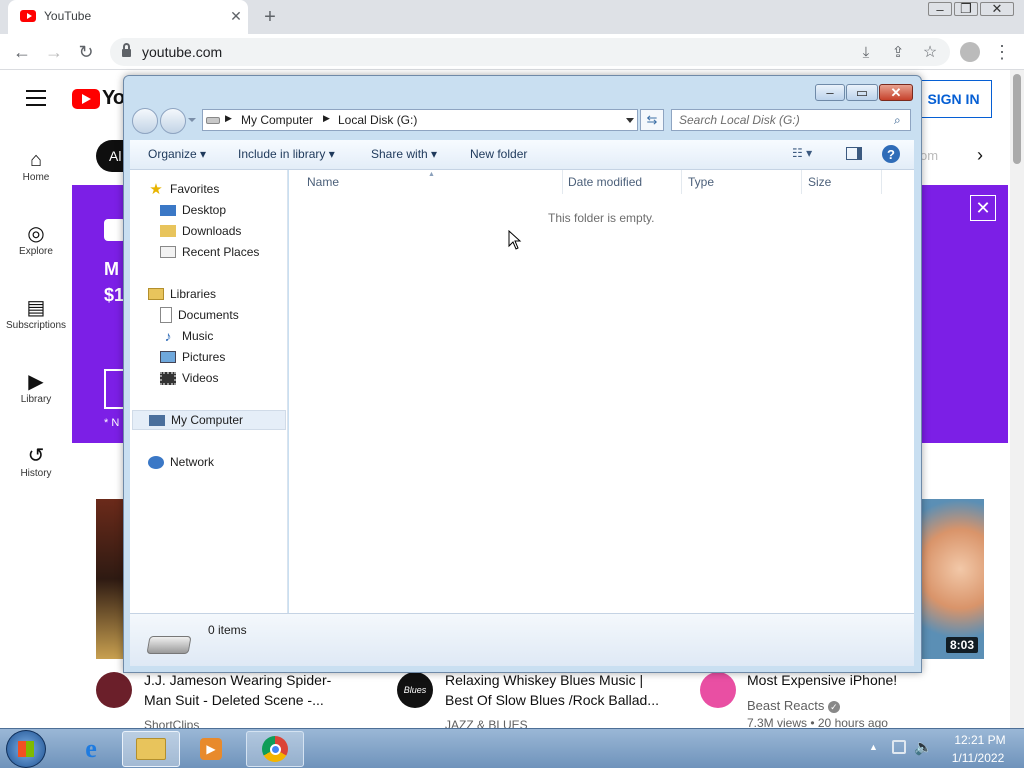 The height and width of the screenshot is (768, 1024). I want to click on nav-videos: Videos, so click(189, 378).